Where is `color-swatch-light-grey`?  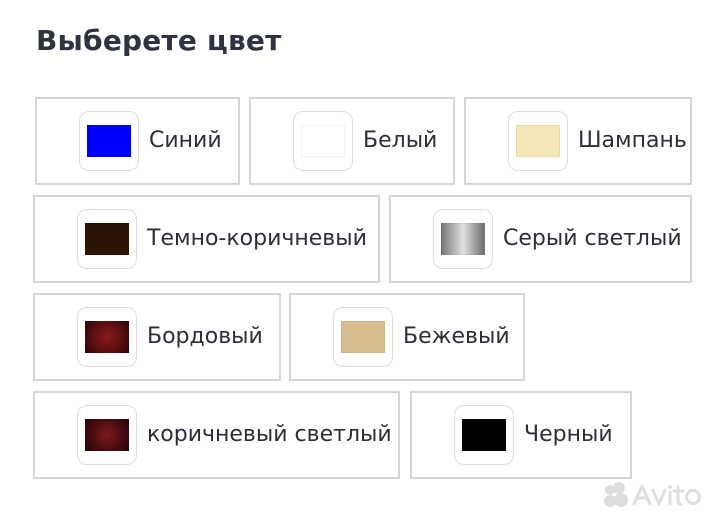
color-swatch-light-grey is located at coordinates (463, 239).